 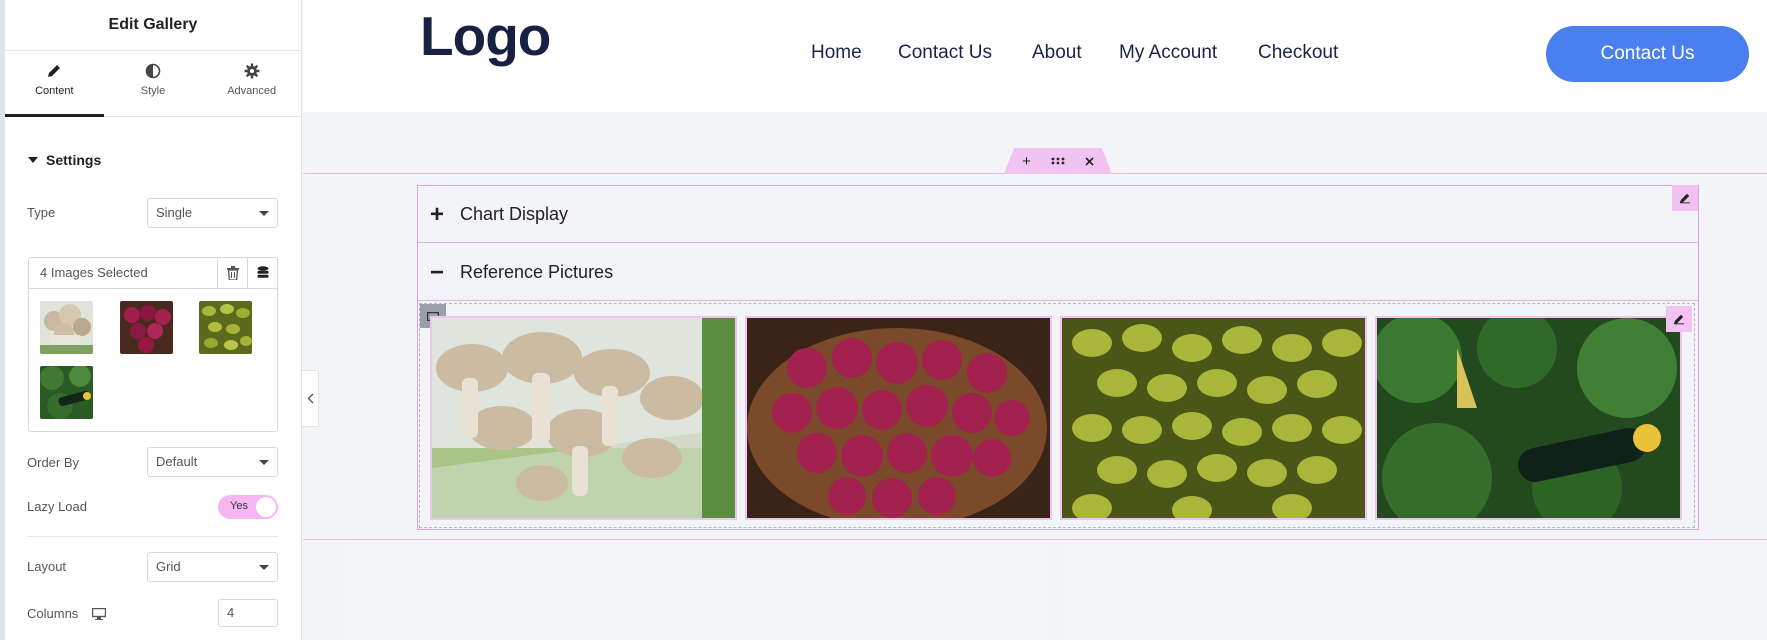 I want to click on close-icon, so click(x=1089, y=161).